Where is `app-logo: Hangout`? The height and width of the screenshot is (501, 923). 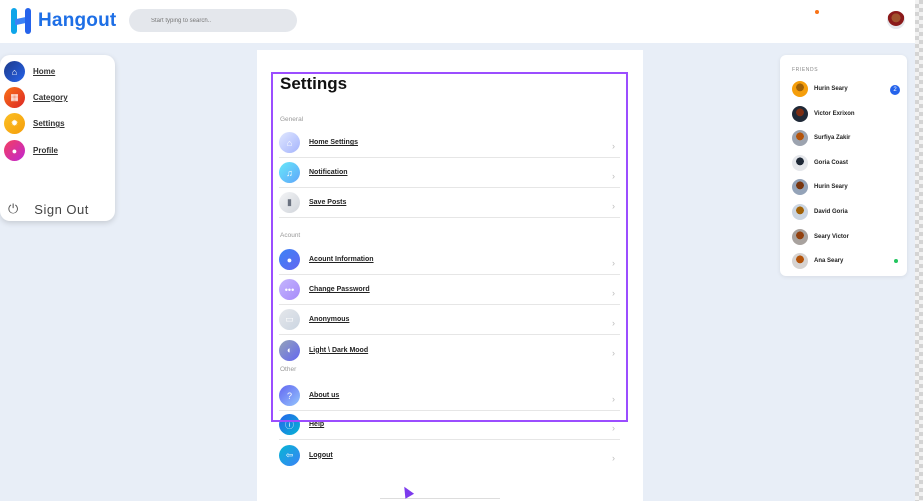
app-logo: Hangout is located at coordinates (63, 21).